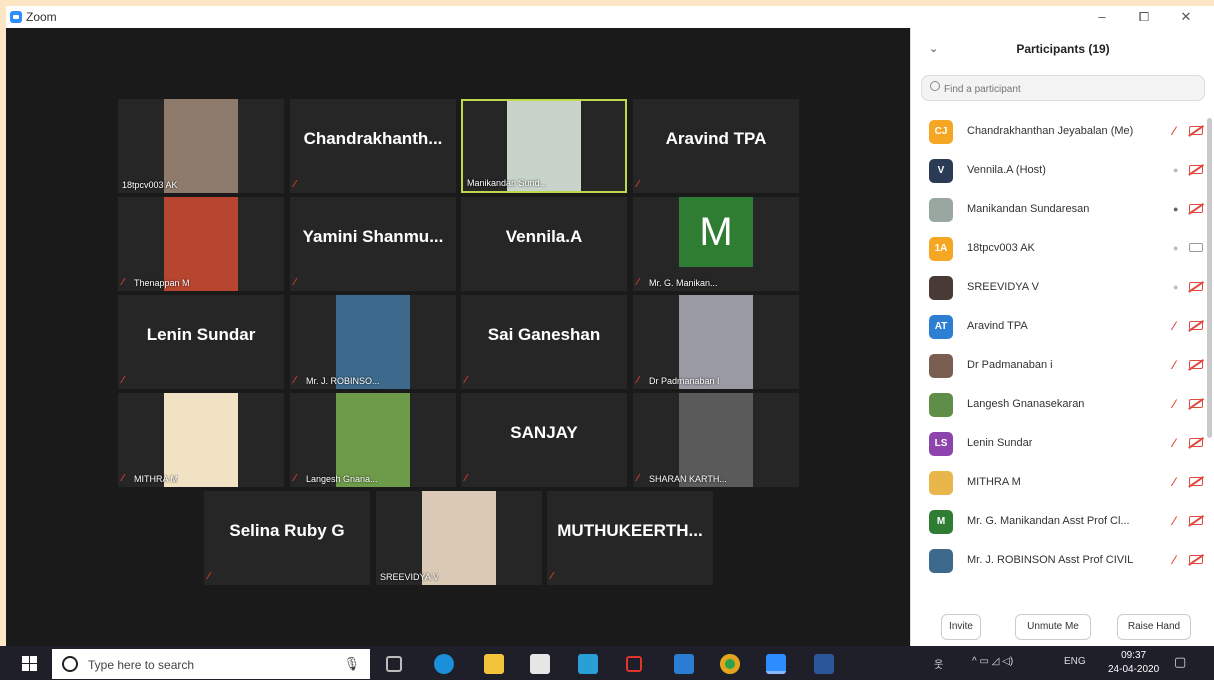 Image resolution: width=1214 pixels, height=680 pixels. What do you see at coordinates (287, 530) in the screenshot?
I see `participant-name-label: Selina Ruby G` at bounding box center [287, 530].